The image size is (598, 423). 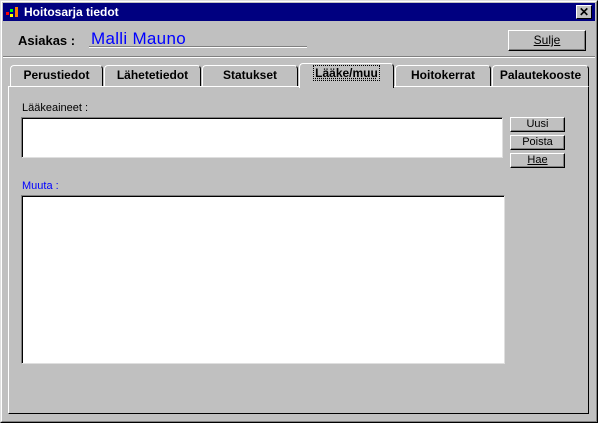 I want to click on hae-label: Hae, so click(x=537, y=160).